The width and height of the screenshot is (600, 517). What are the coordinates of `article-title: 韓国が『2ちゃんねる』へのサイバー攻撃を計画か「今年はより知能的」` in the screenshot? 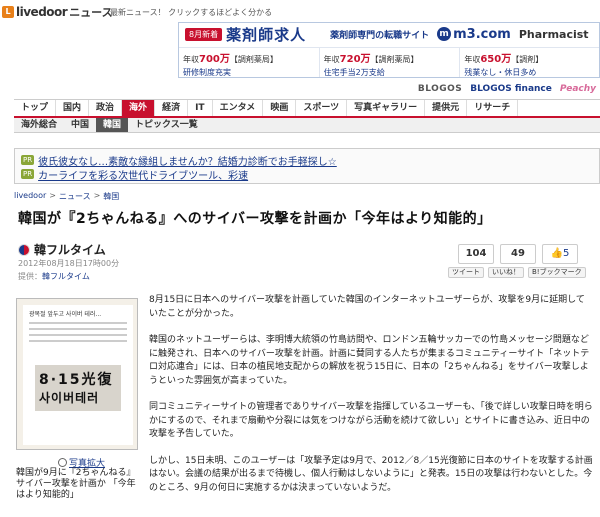 It's located at (255, 219).